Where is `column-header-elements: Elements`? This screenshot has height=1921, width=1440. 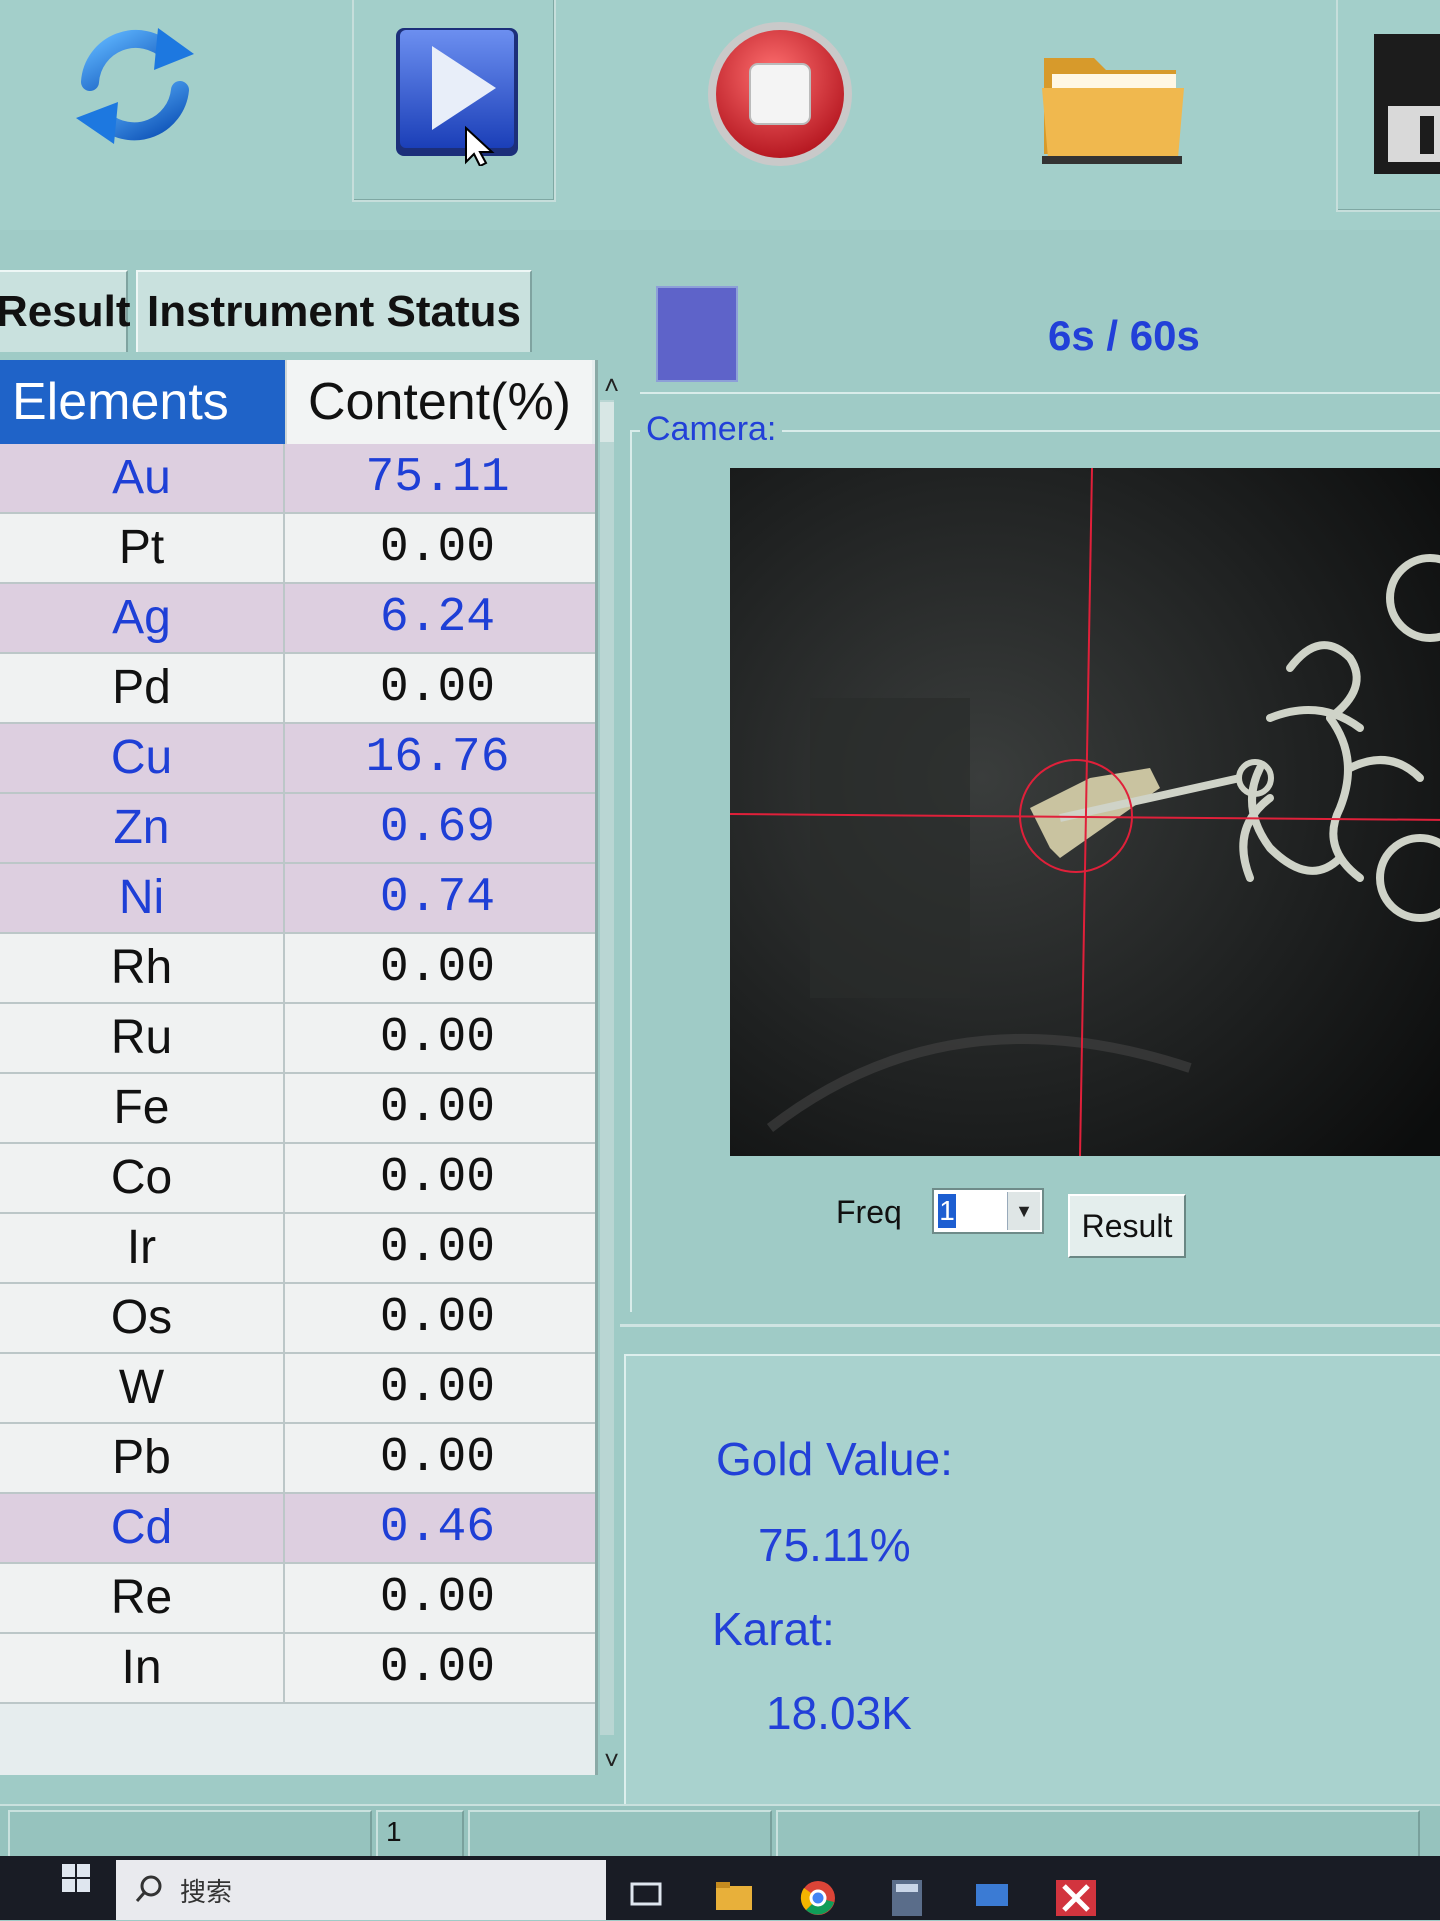
column-header-elements: Elements is located at coordinates (142, 402).